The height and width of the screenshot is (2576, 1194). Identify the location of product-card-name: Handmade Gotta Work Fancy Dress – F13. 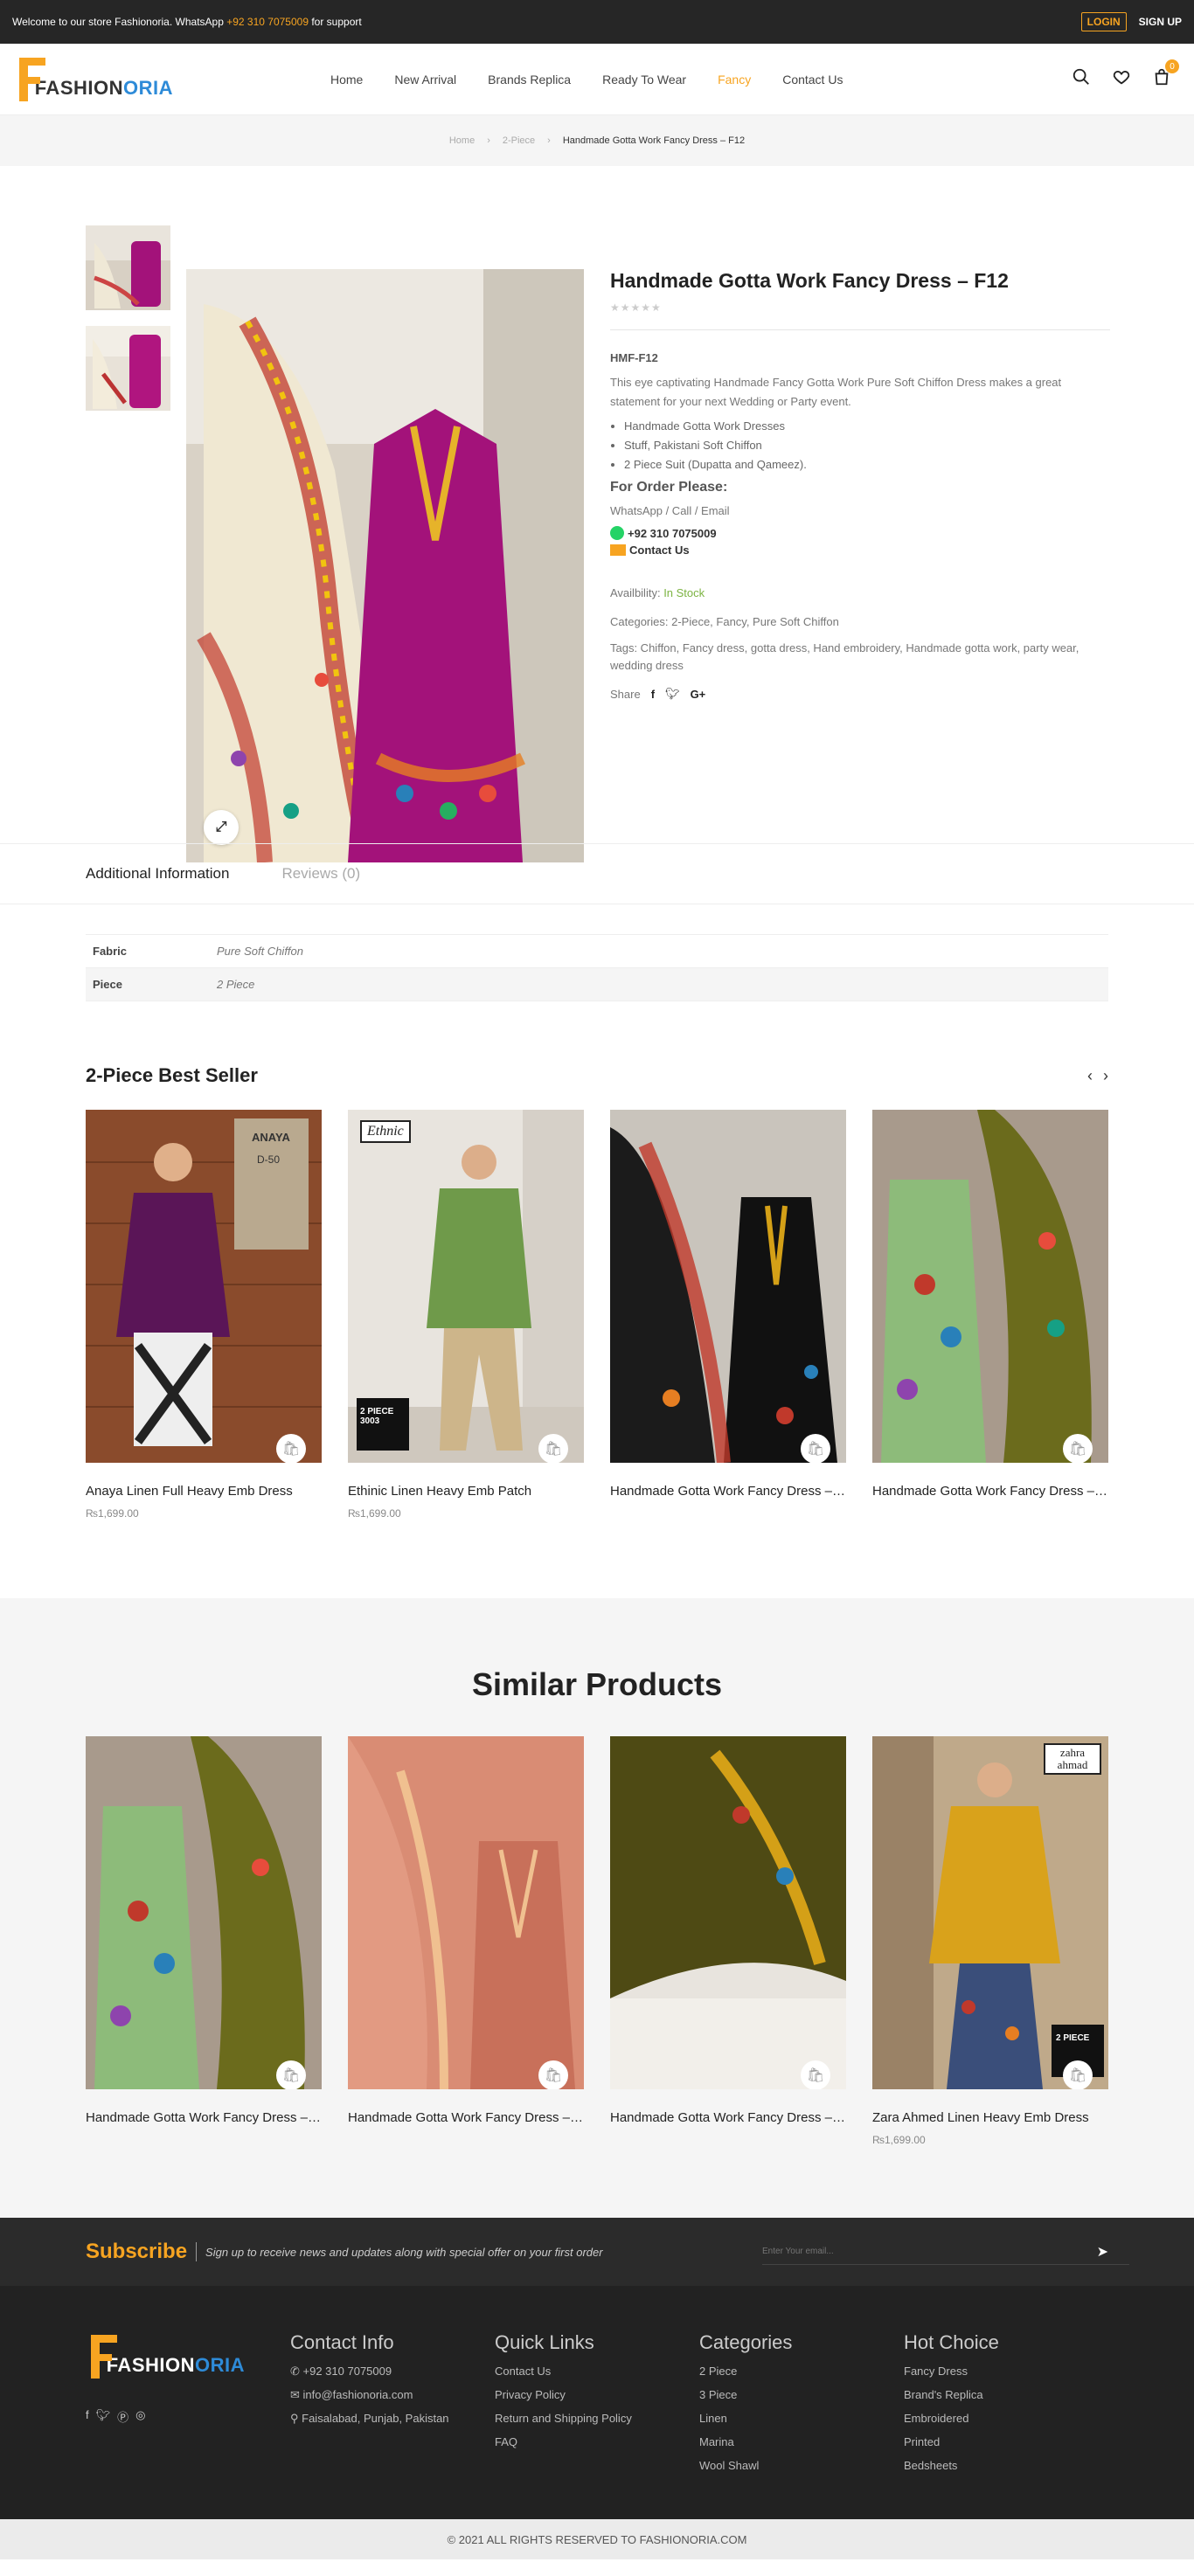
(728, 1491).